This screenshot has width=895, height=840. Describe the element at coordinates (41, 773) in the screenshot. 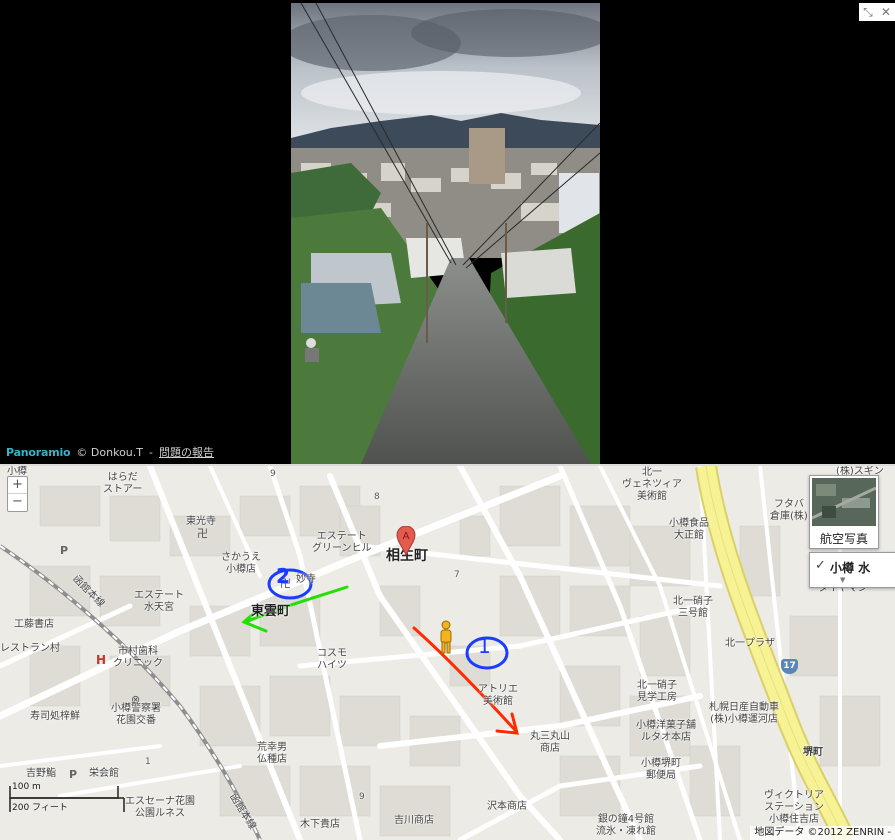

I see `map-label: 吉野鮨` at that location.